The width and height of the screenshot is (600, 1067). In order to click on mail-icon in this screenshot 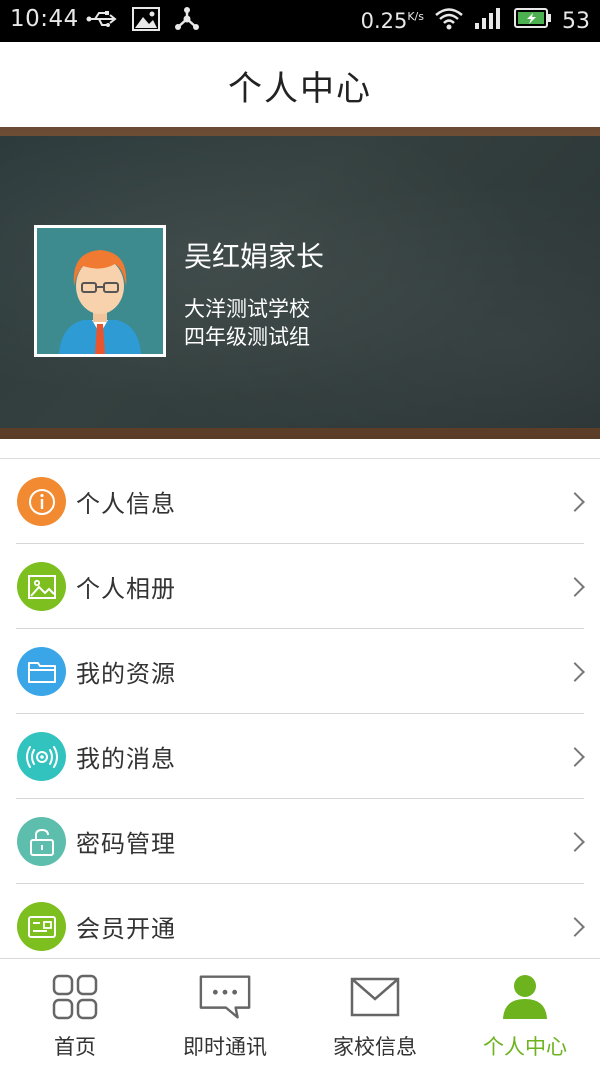, I will do `click(375, 997)`.